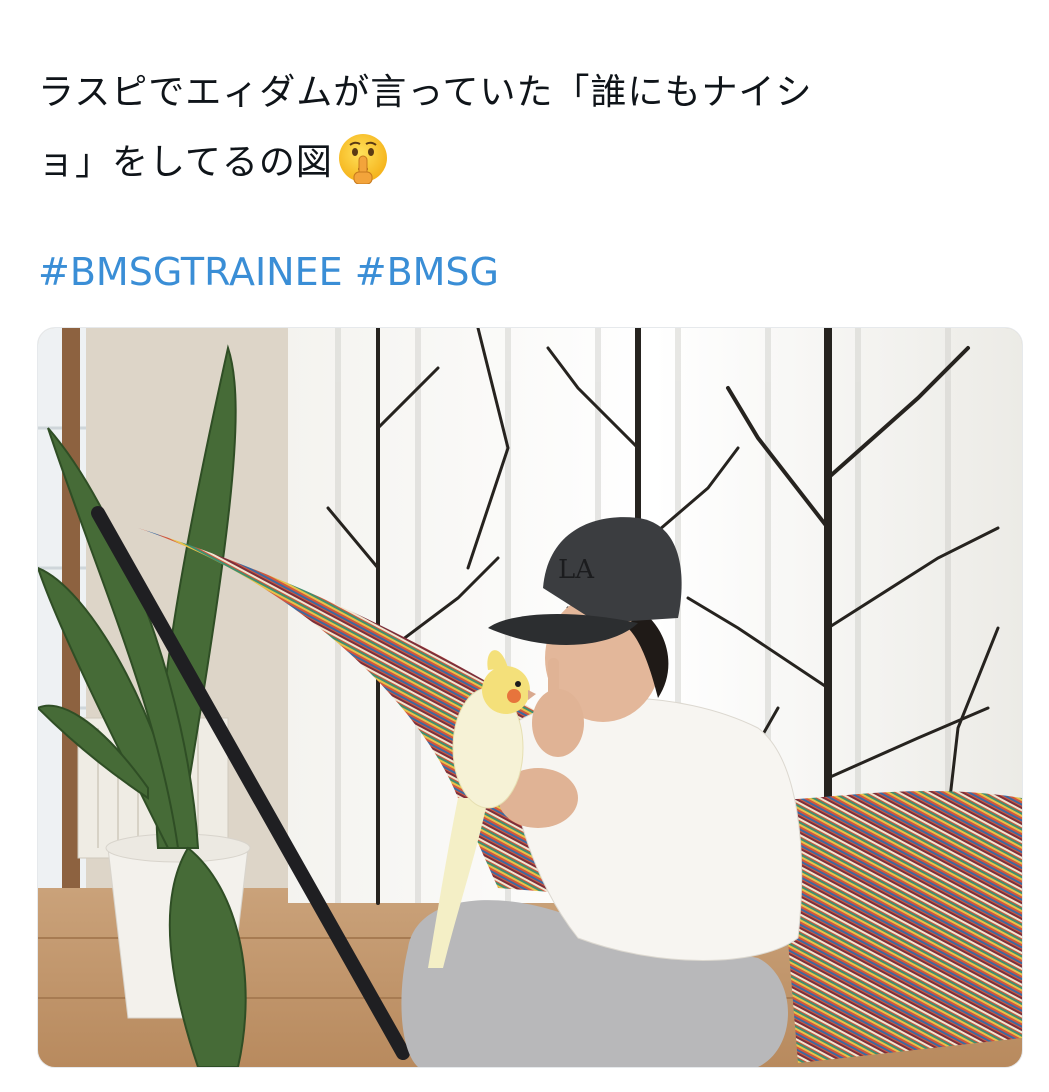 This screenshot has height=1092, width=1049. What do you see at coordinates (576, 570) in the screenshot?
I see `svg-text: LA` at bounding box center [576, 570].